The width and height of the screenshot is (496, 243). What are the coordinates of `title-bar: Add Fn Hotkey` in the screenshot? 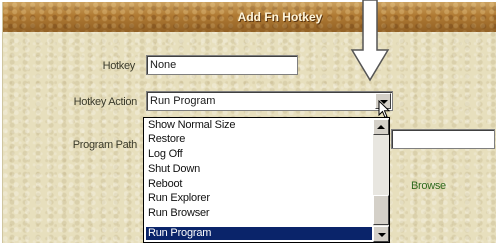 It's located at (249, 17).